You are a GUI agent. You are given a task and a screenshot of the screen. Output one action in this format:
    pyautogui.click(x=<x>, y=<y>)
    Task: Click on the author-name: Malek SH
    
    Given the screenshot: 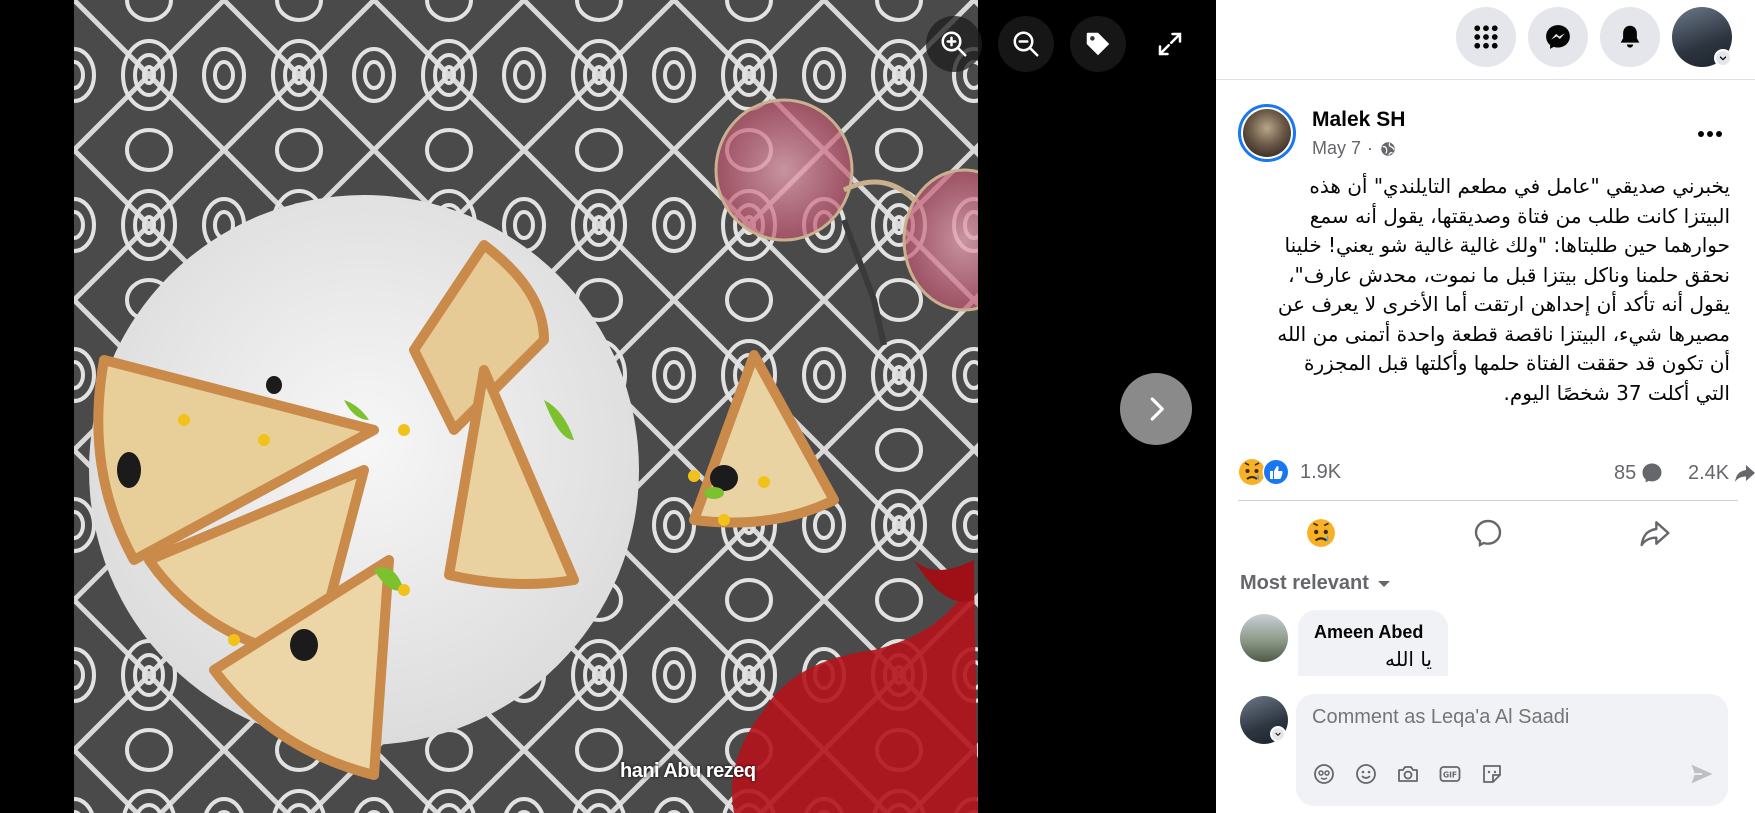 What is the action you would take?
    pyautogui.click(x=1358, y=120)
    